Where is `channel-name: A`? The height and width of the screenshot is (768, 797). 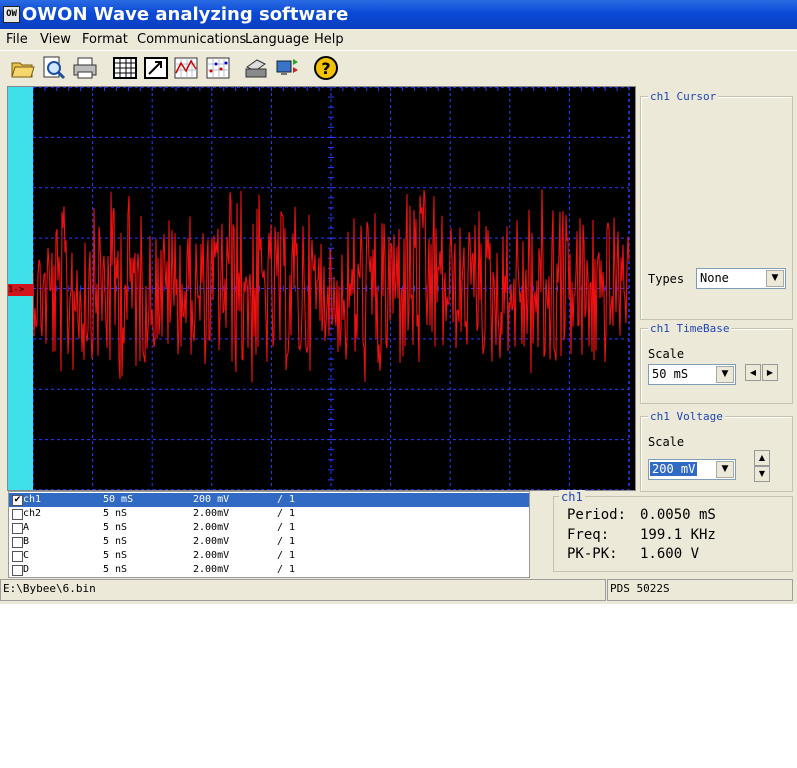
channel-name: A is located at coordinates (26, 527).